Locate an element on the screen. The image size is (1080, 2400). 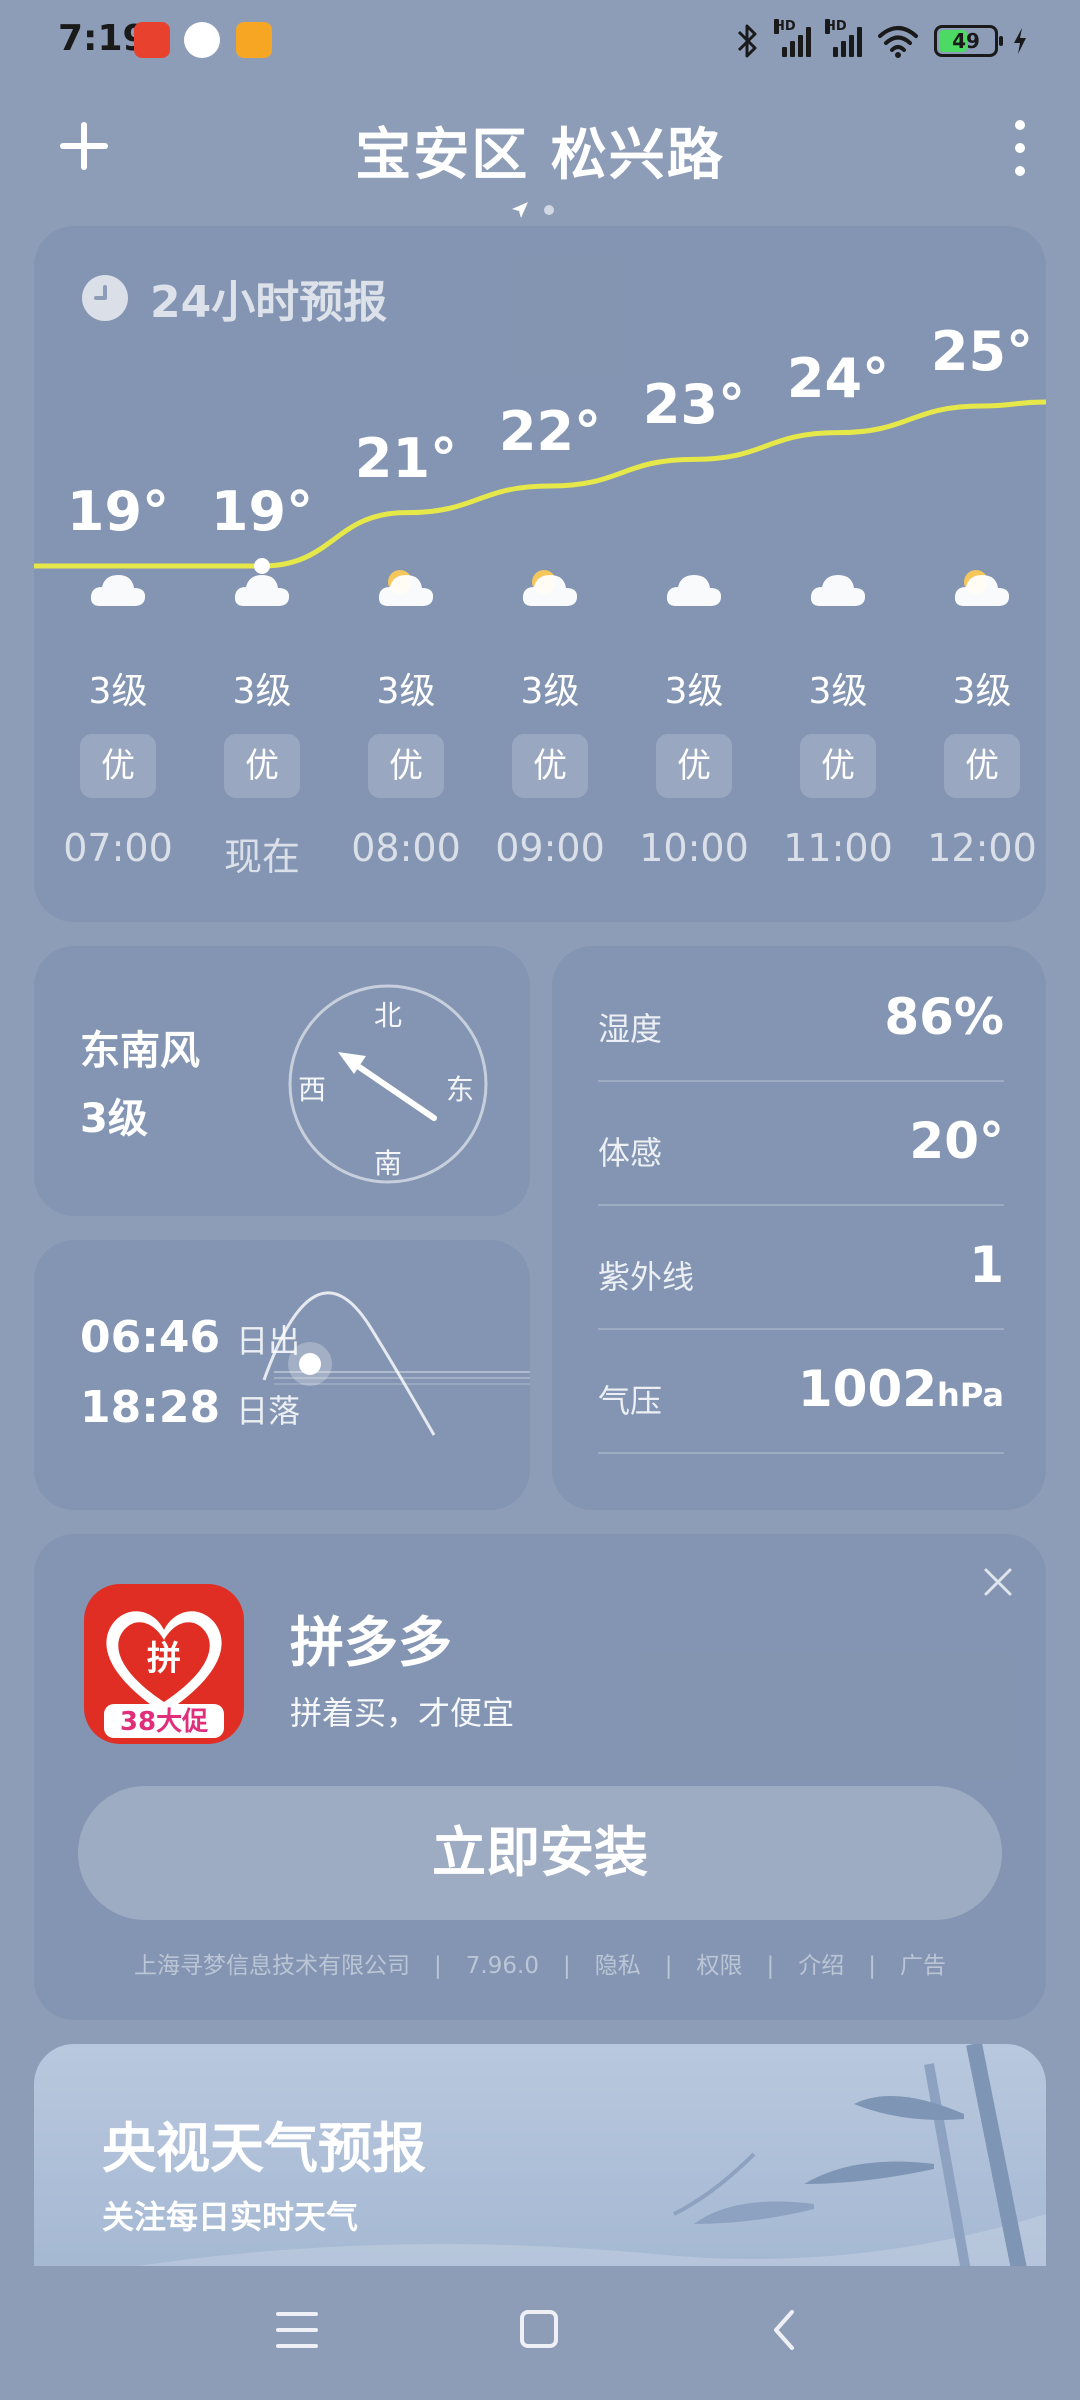
wifi-icon is located at coordinates (898, 42).